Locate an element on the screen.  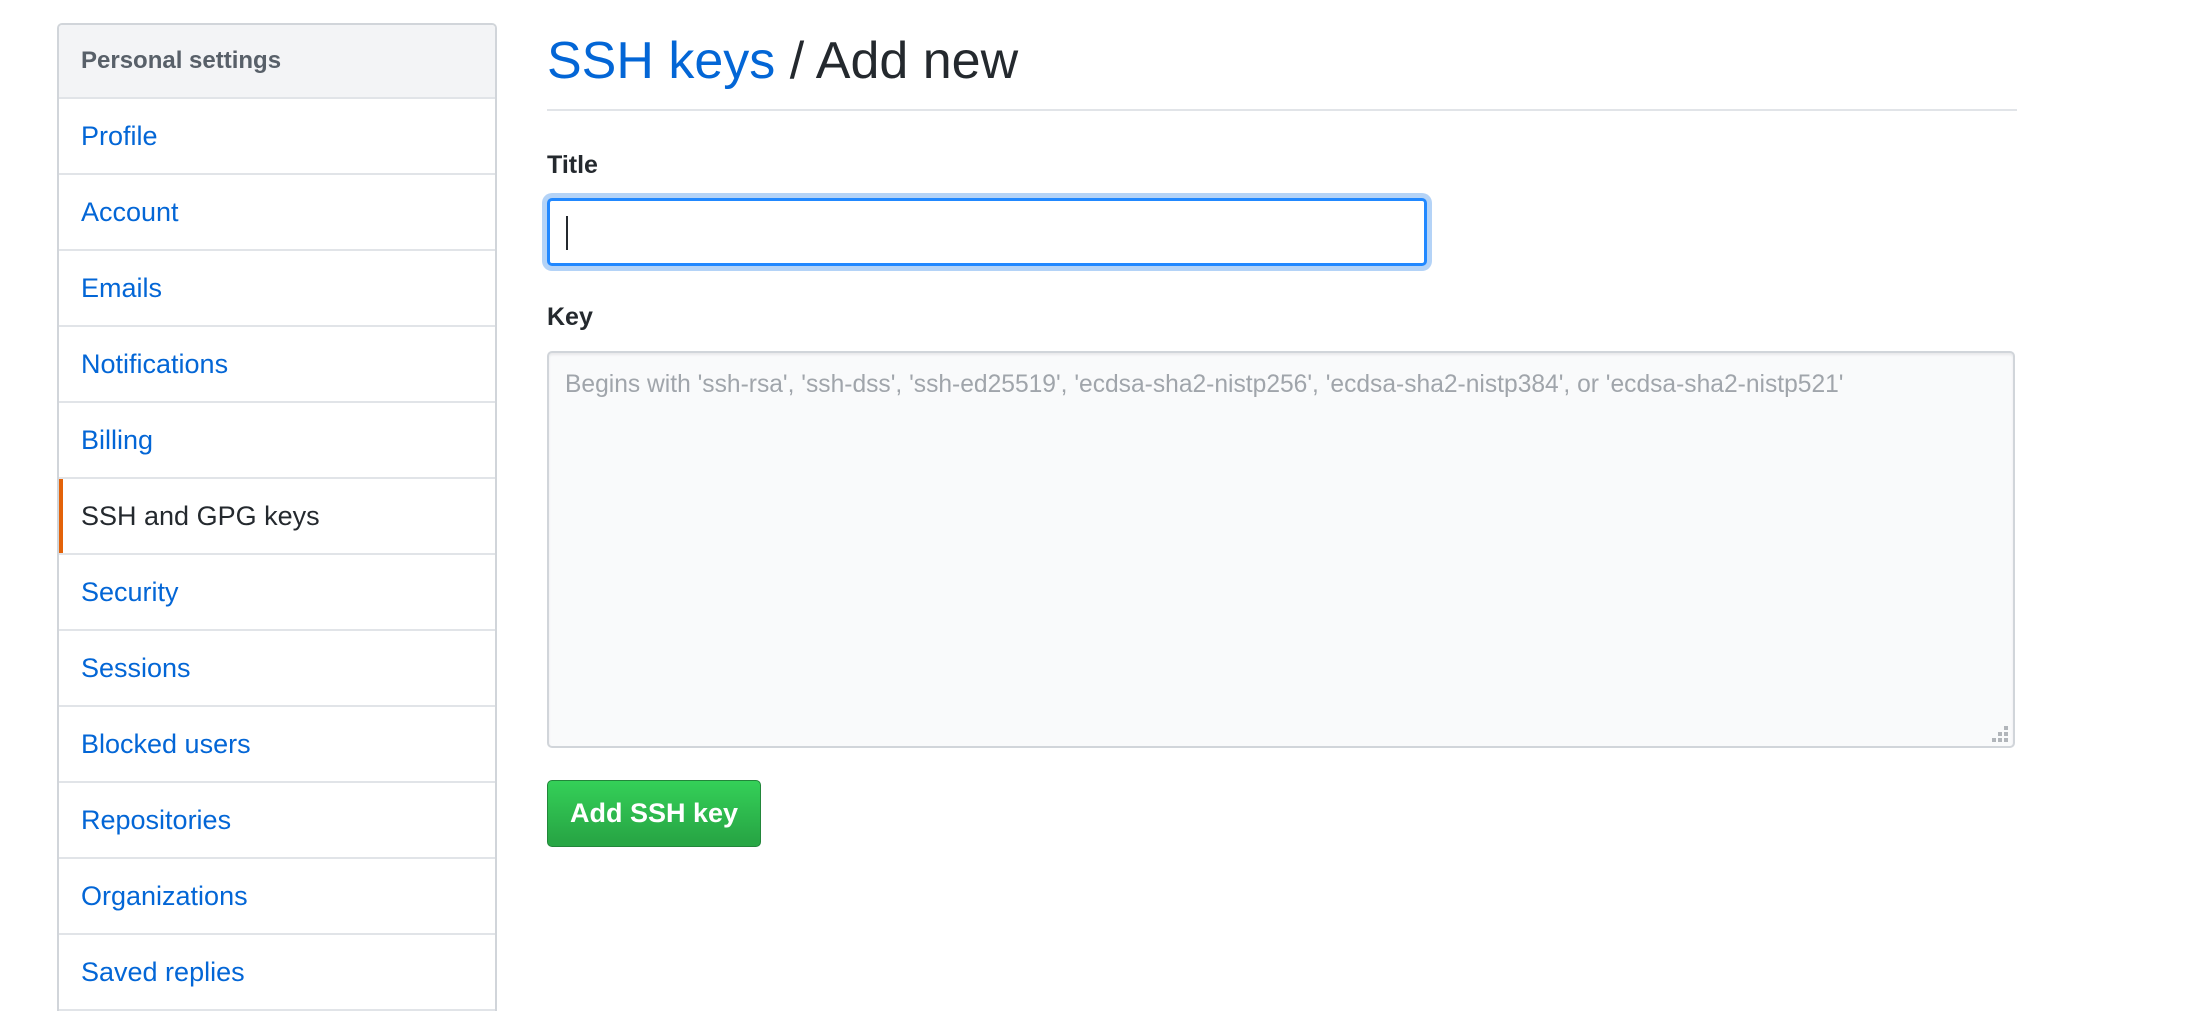
resize-handle-icon is located at coordinates (2000, 734).